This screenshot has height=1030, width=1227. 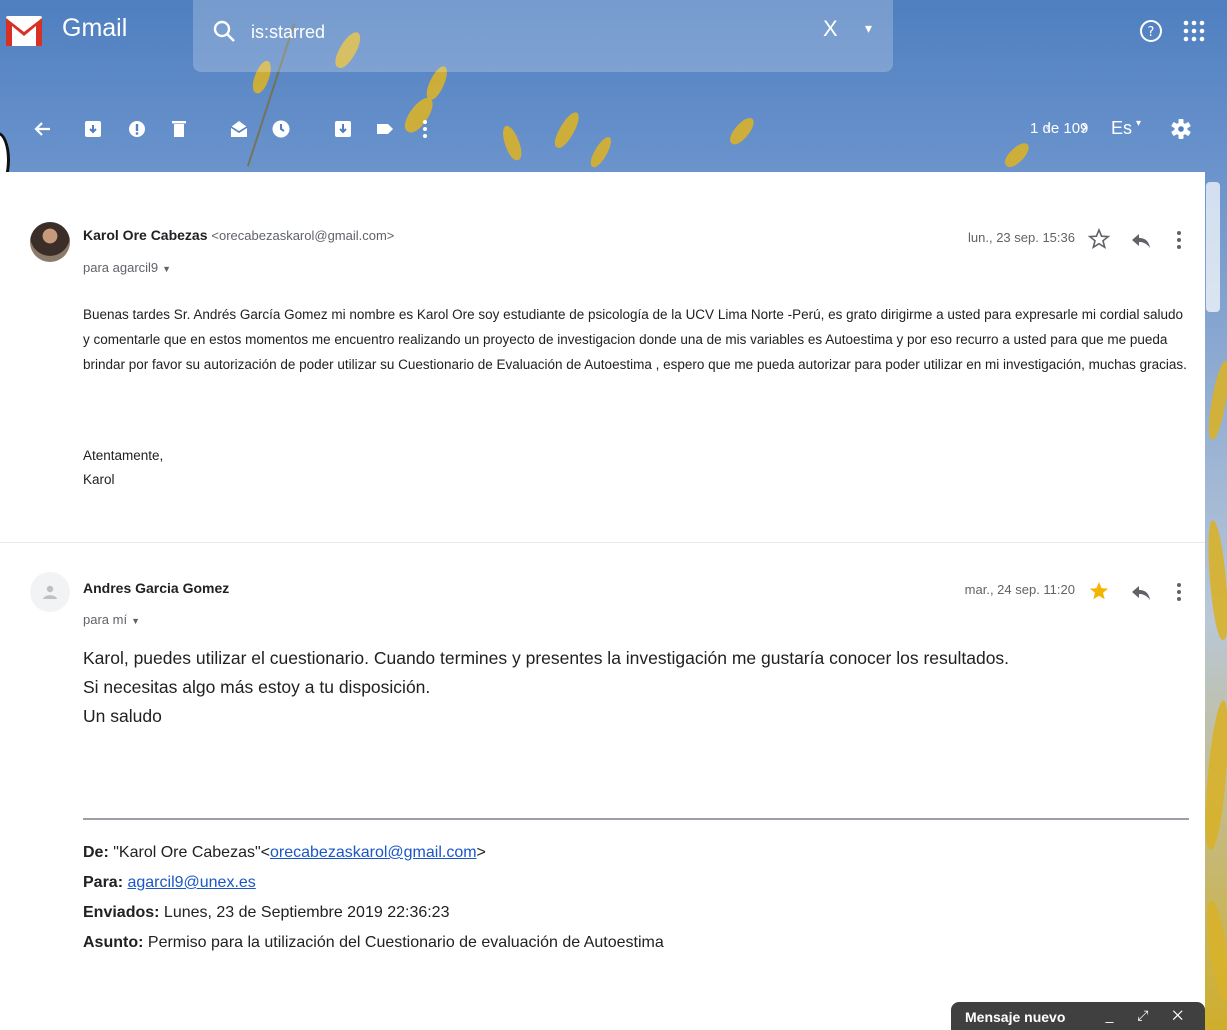 I want to click on snooze-button, so click(x=281, y=129).